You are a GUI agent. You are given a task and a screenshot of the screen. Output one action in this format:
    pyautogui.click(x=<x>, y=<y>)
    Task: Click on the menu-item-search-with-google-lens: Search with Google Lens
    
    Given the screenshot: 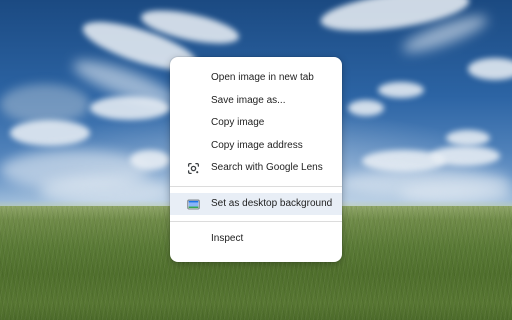 What is the action you would take?
    pyautogui.click(x=256, y=168)
    